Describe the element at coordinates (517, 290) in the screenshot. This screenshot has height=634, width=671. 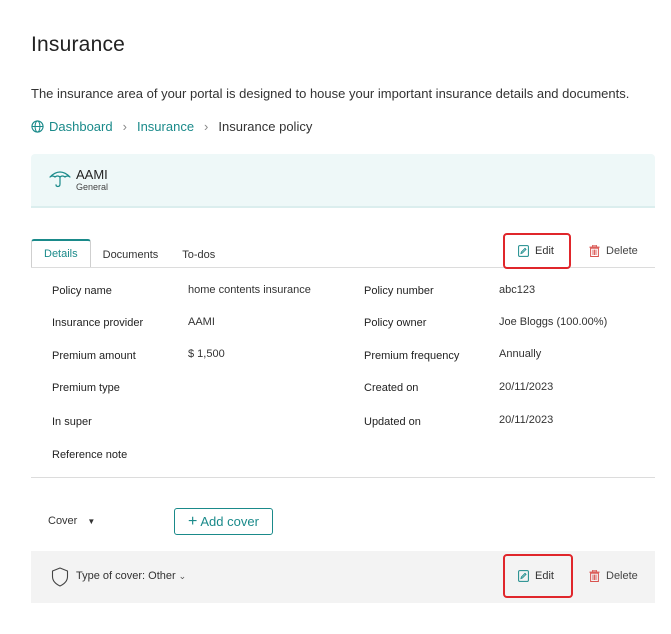
I see `field-value-policy-number: abc123` at that location.